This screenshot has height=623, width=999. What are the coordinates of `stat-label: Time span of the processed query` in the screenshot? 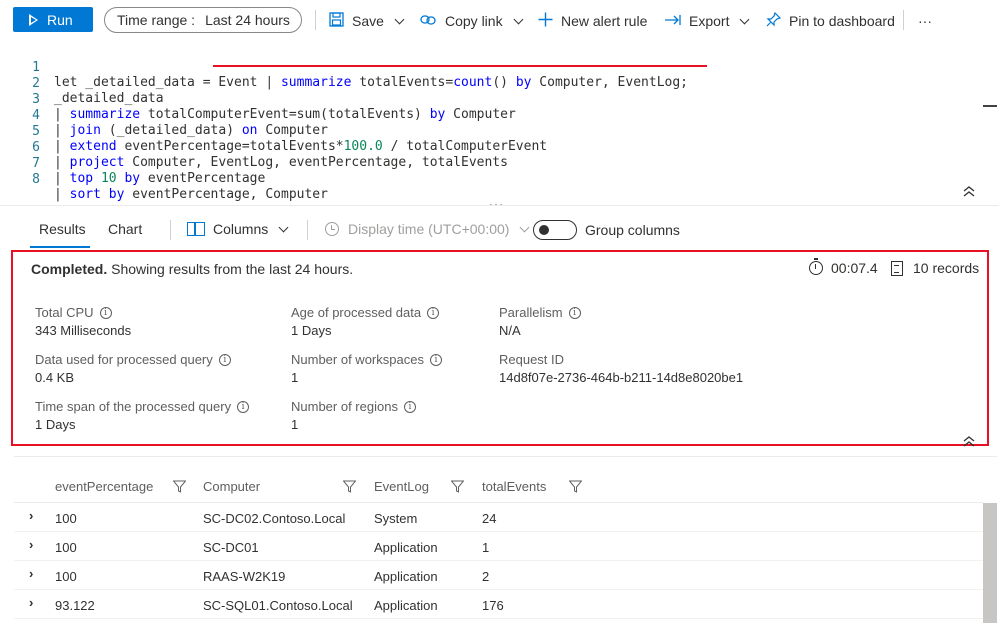 It's located at (133, 406).